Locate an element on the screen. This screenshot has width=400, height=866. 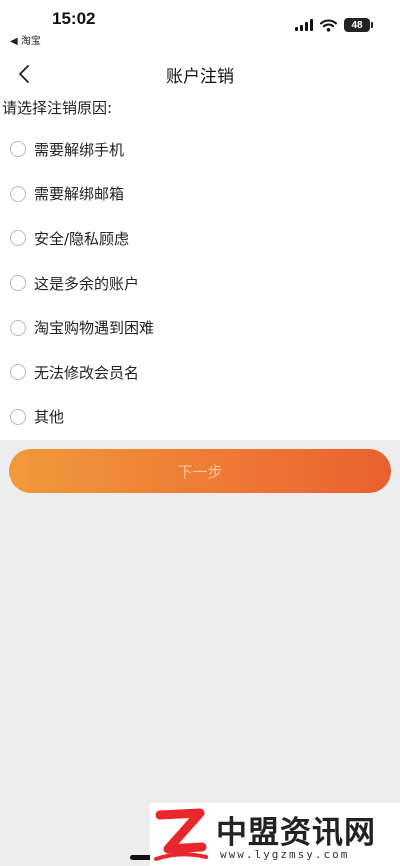
status-time: 15:02 is located at coordinates (74, 18).